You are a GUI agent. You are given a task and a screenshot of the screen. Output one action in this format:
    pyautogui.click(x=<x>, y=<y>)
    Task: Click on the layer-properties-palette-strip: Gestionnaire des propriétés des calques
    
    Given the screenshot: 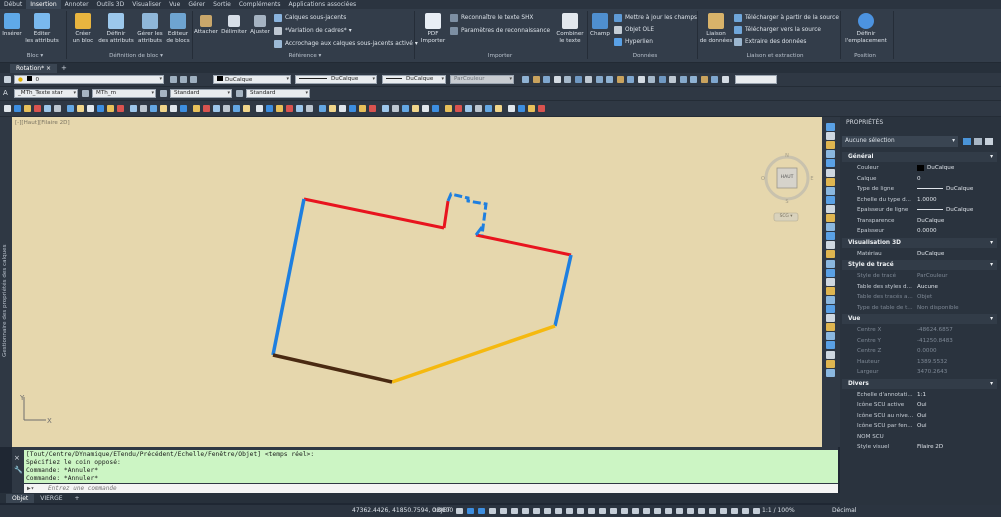 What is the action you would take?
    pyautogui.click(x=6, y=282)
    